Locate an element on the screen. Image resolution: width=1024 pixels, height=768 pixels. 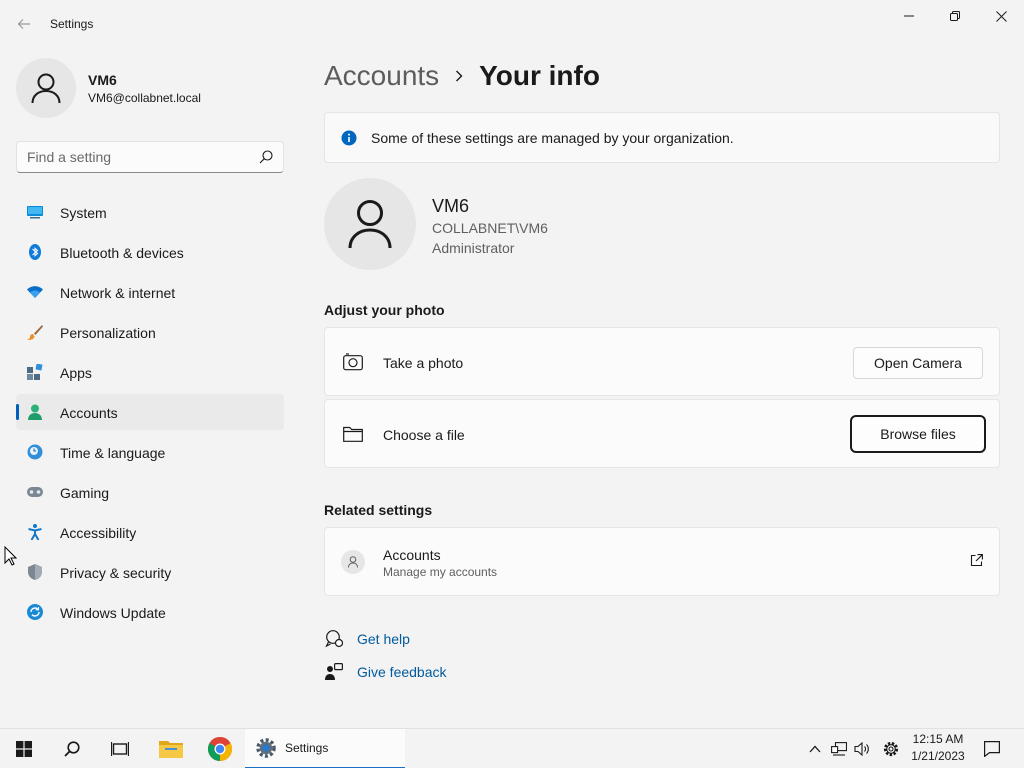
user-name: VM6 is located at coordinates (451, 206).